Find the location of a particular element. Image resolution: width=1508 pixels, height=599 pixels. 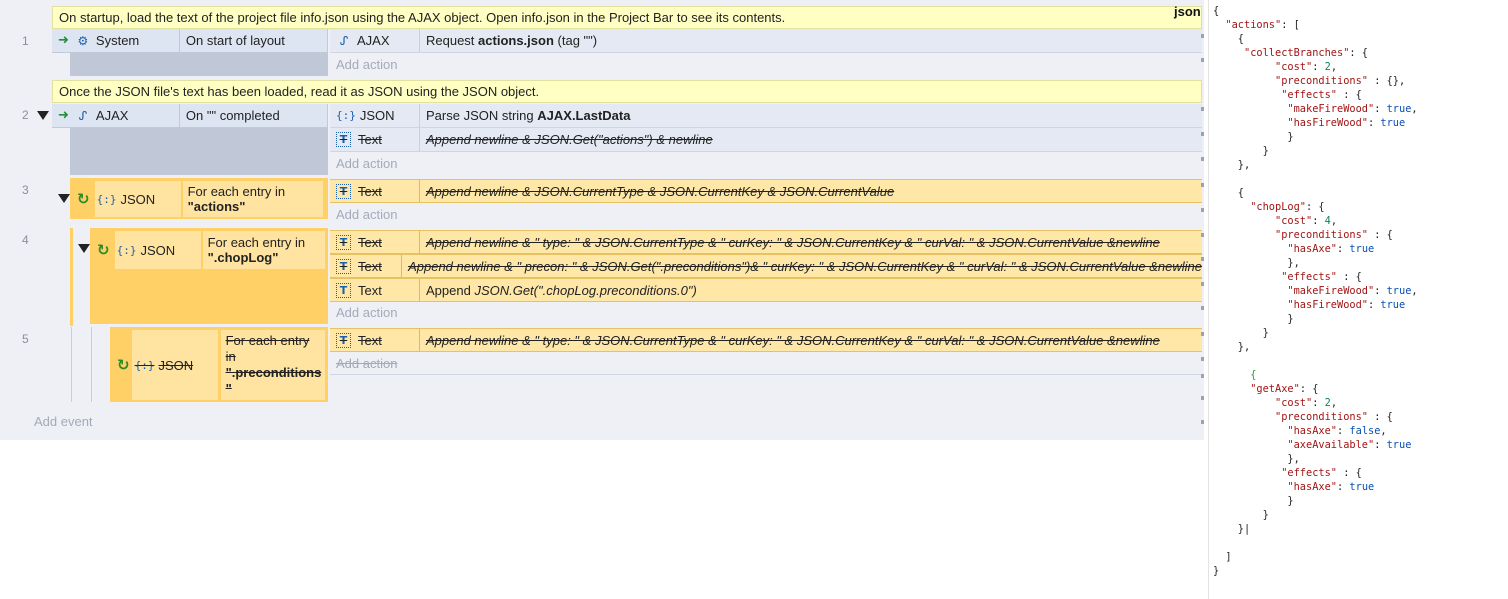

condition-for-each-choplog: ↻ {:} JSON For each entry in ".chopLog" is located at coordinates (211, 250).